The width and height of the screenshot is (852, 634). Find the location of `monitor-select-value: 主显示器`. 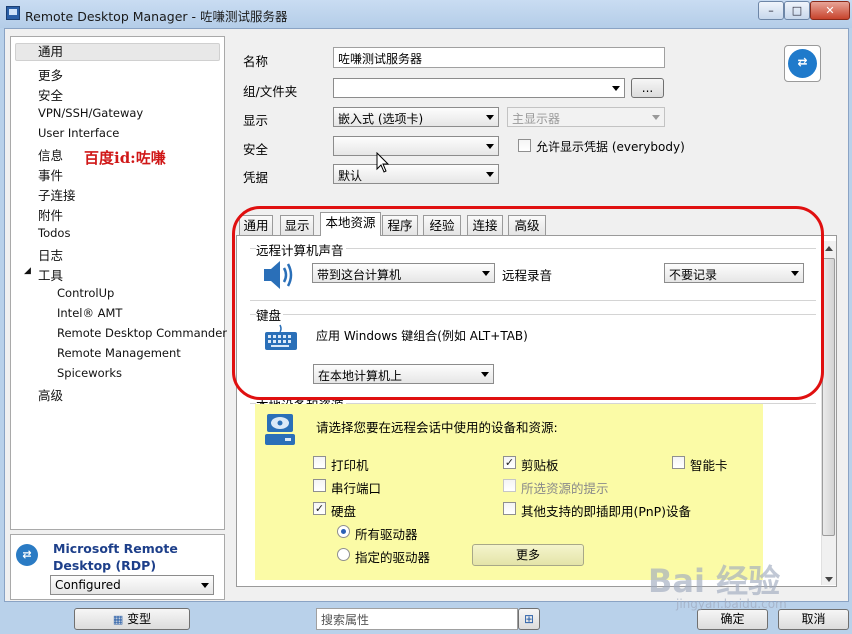

monitor-select-value: 主显示器 is located at coordinates (536, 119).